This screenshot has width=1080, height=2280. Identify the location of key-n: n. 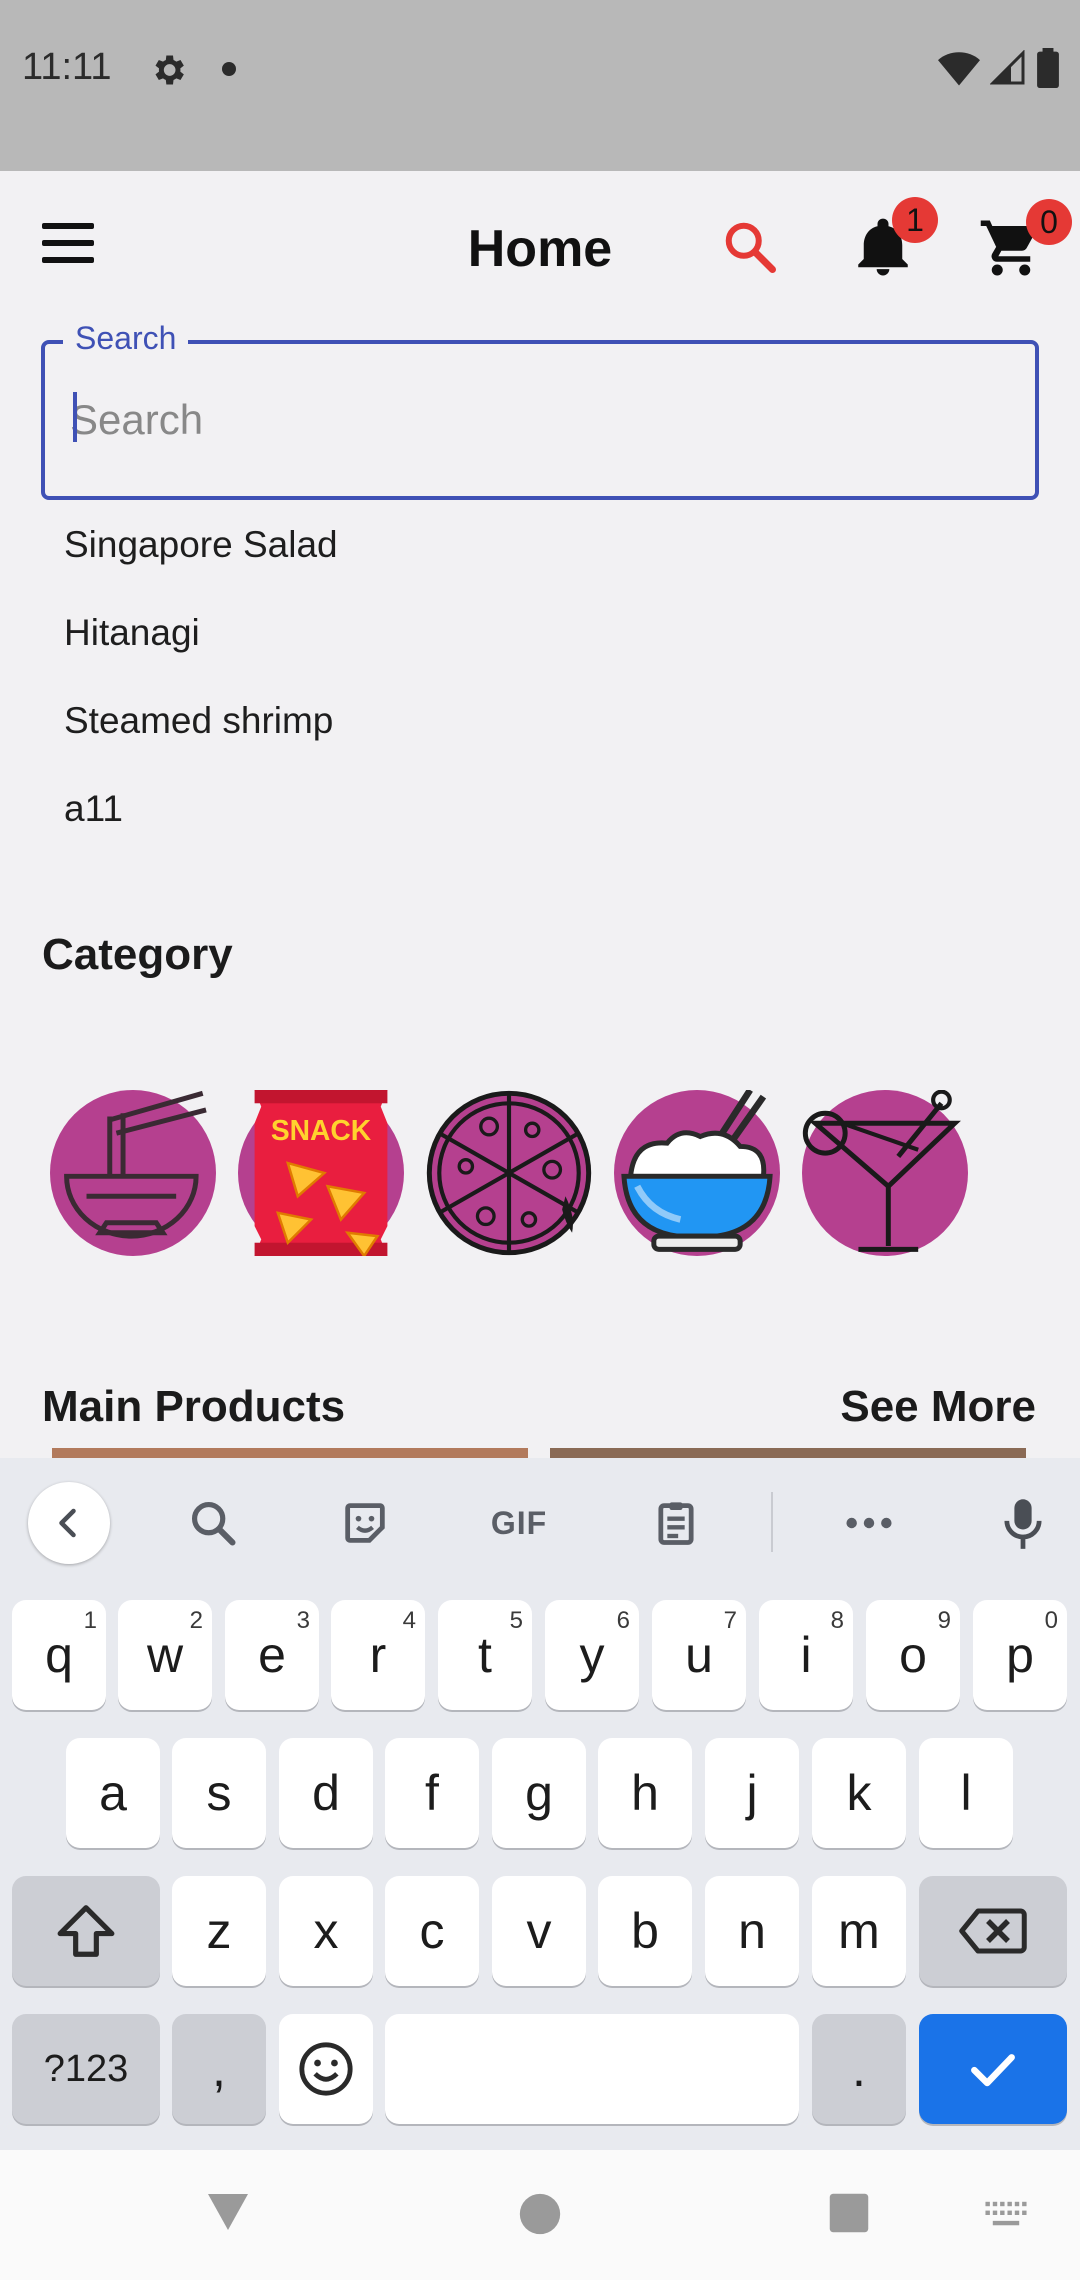
(752, 1931).